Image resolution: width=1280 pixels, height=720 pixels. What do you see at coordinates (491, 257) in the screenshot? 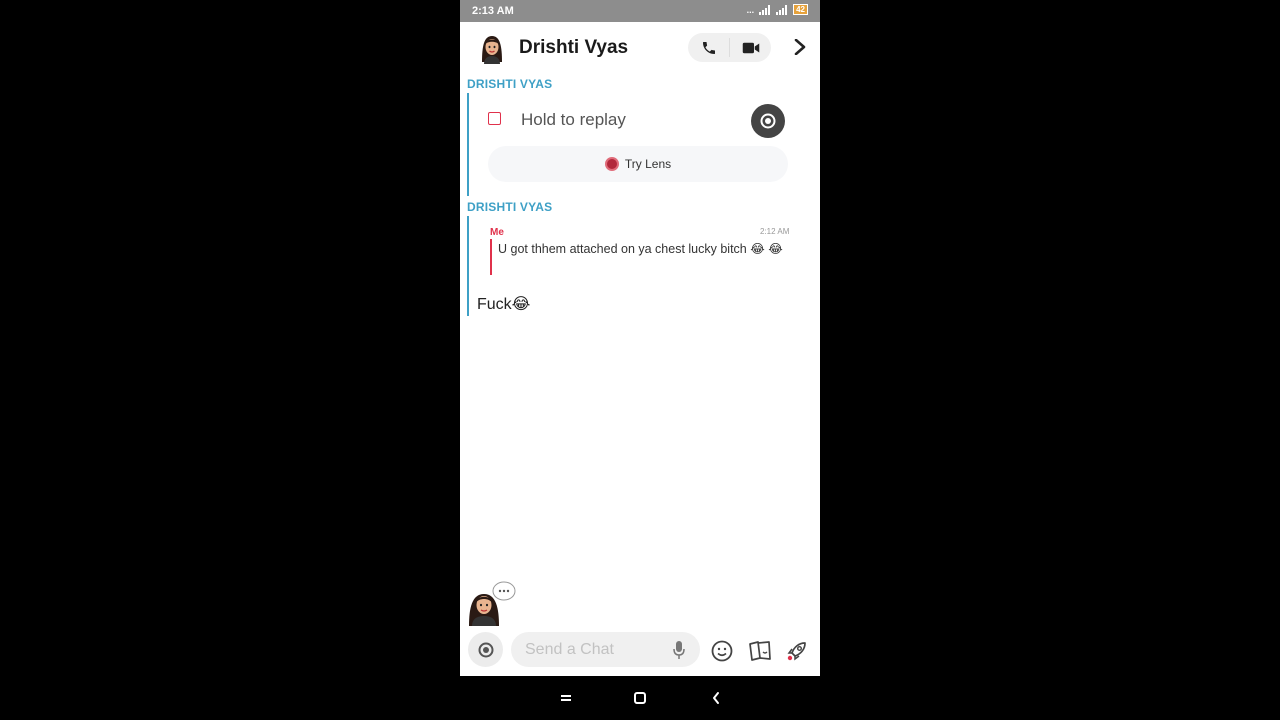
I see `quote-bar` at bounding box center [491, 257].